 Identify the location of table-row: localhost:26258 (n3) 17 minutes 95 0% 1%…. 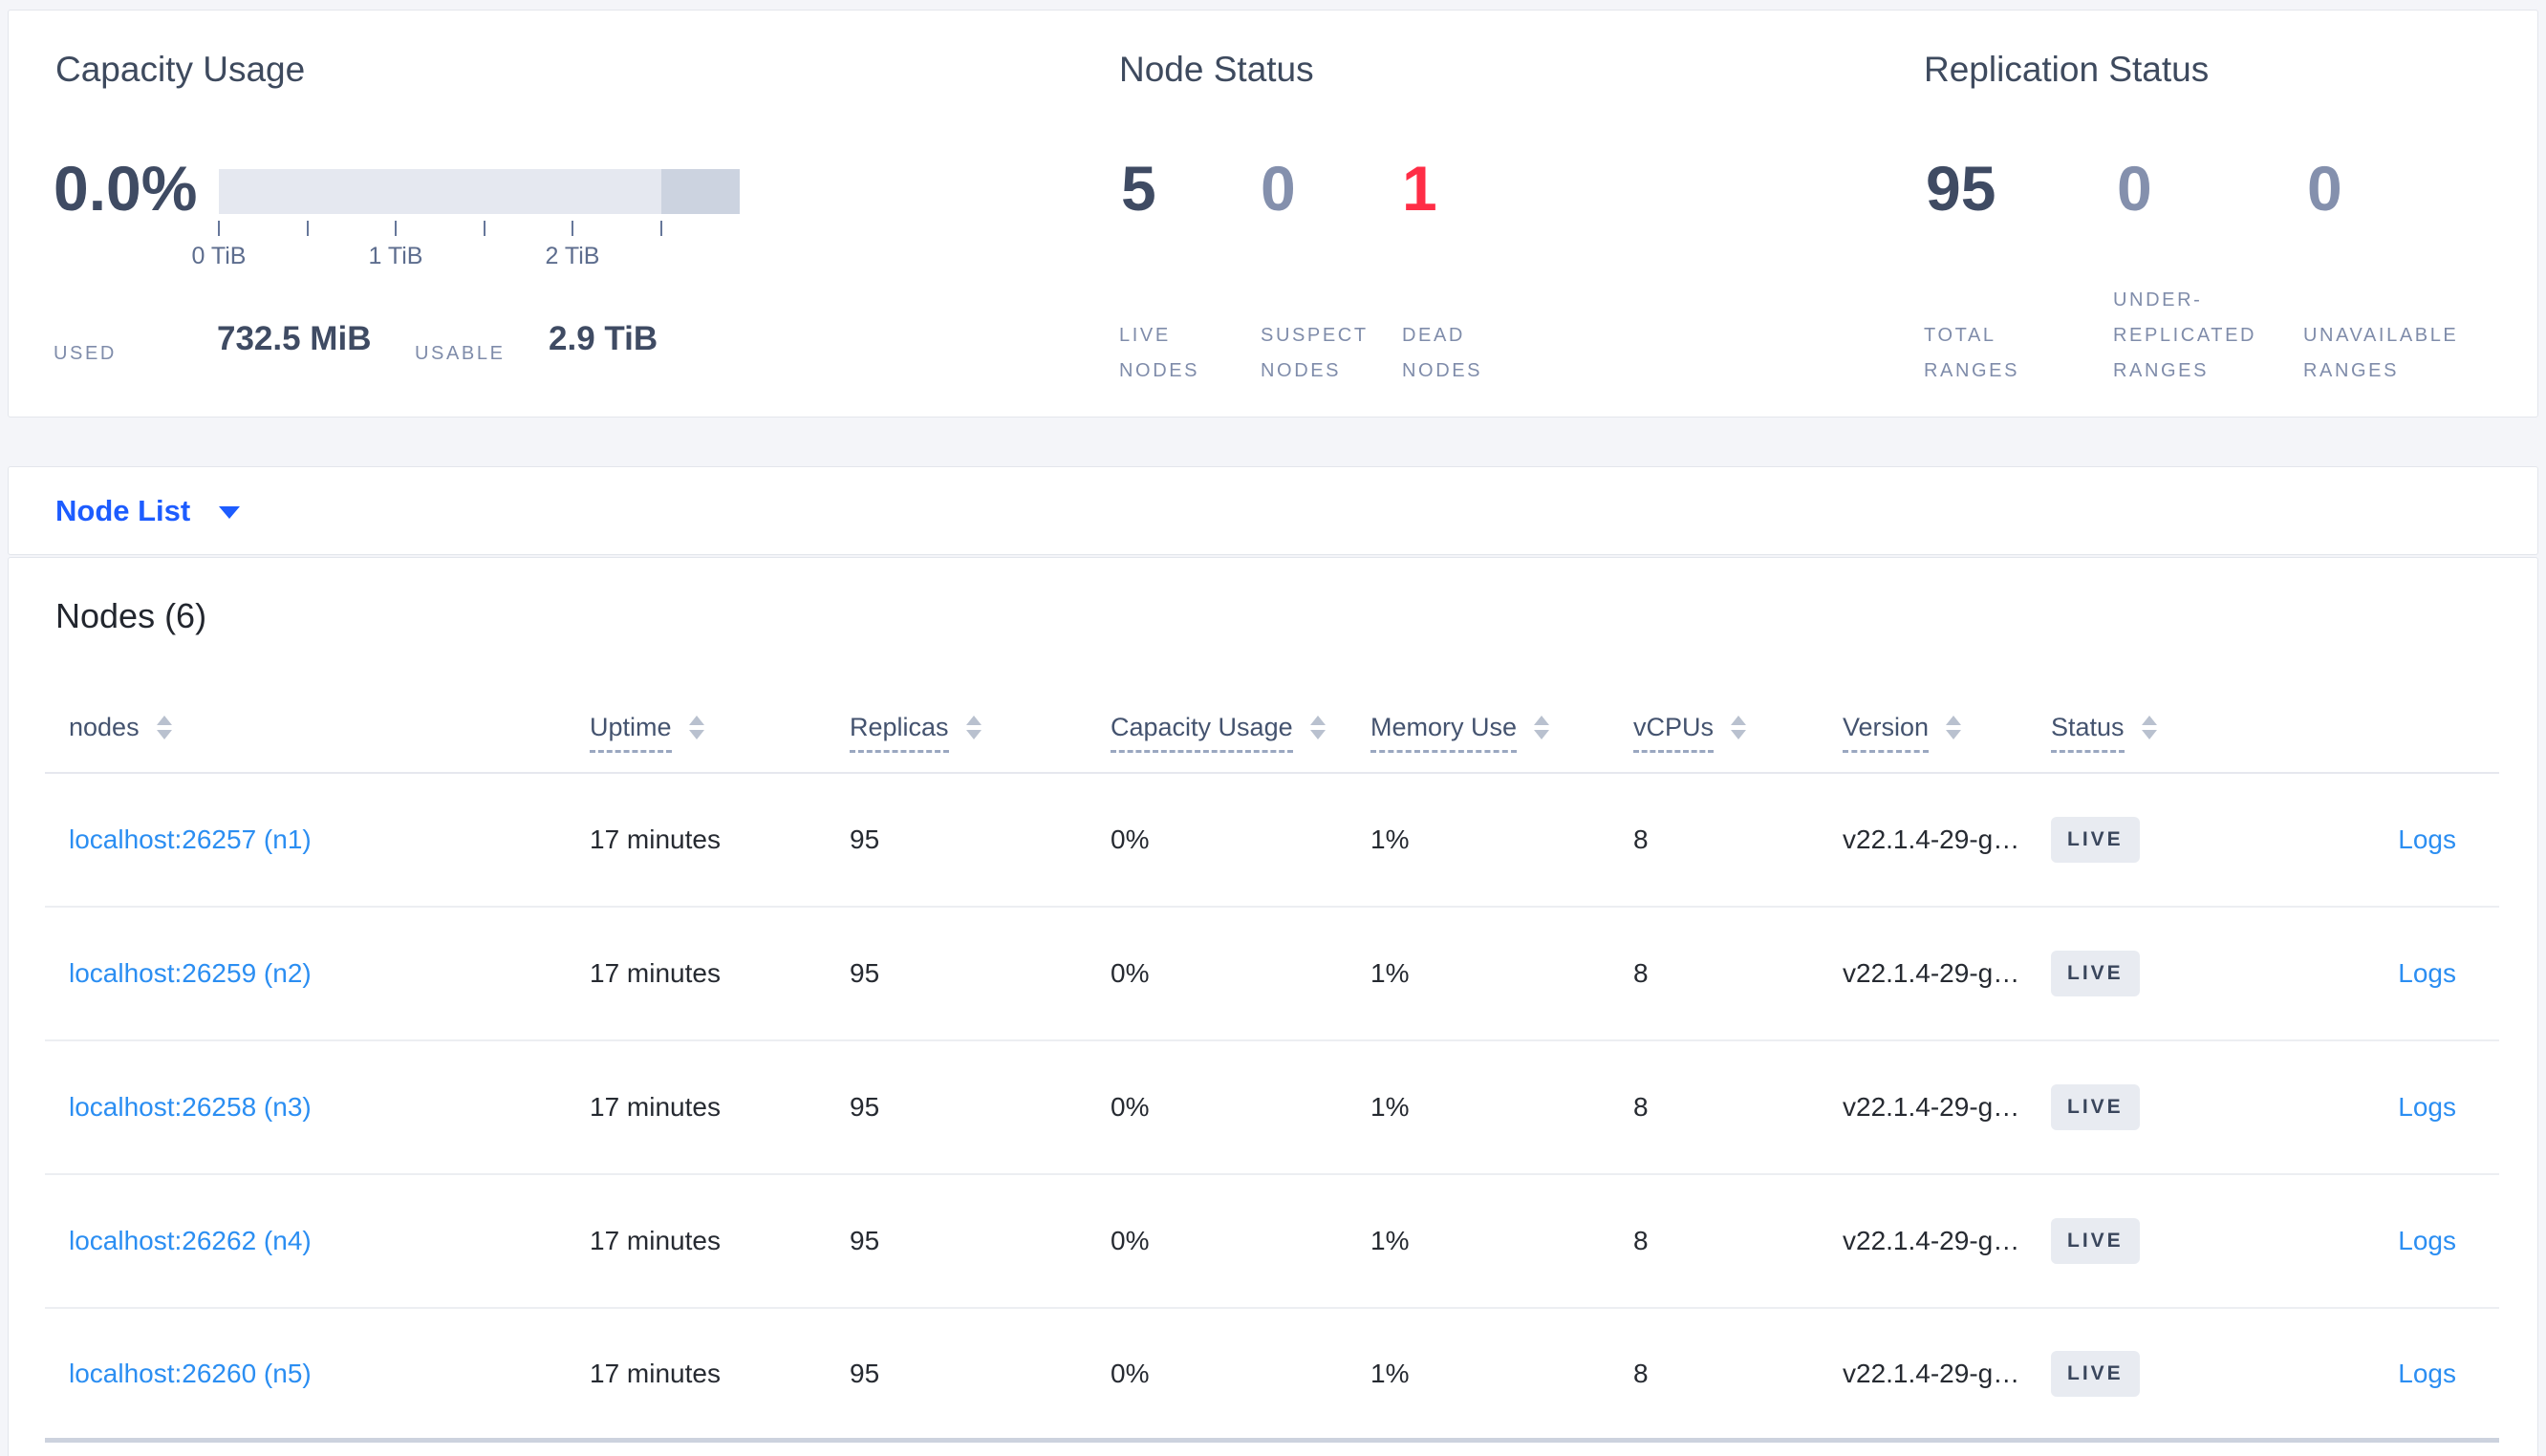
(1272, 1108).